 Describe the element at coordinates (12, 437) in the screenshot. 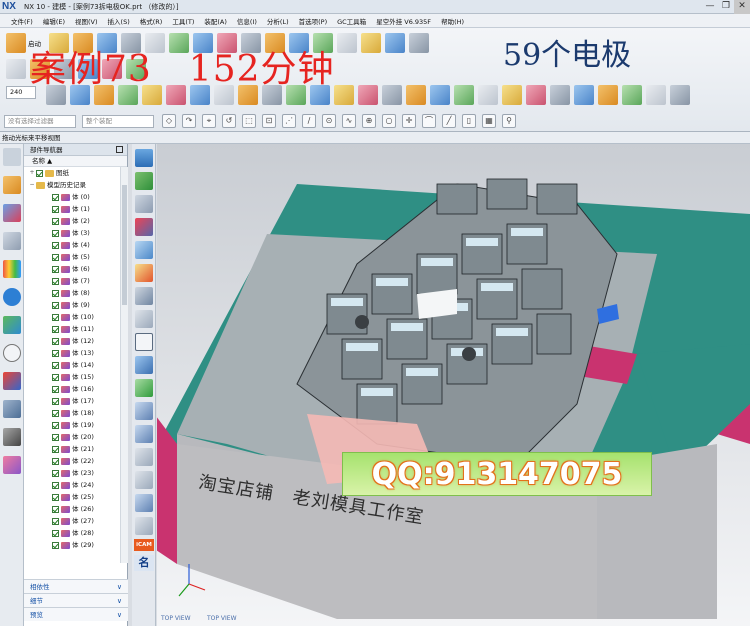

I see `system-scene-icon` at that location.